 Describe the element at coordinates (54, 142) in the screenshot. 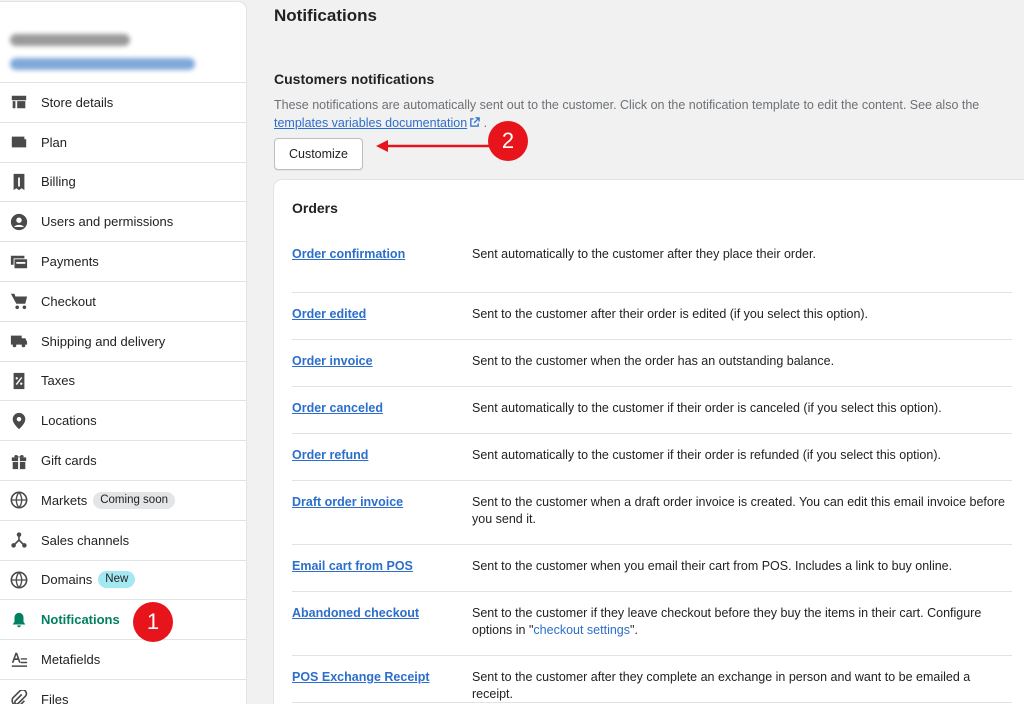

I see `sidebar-item-label: Plan` at that location.